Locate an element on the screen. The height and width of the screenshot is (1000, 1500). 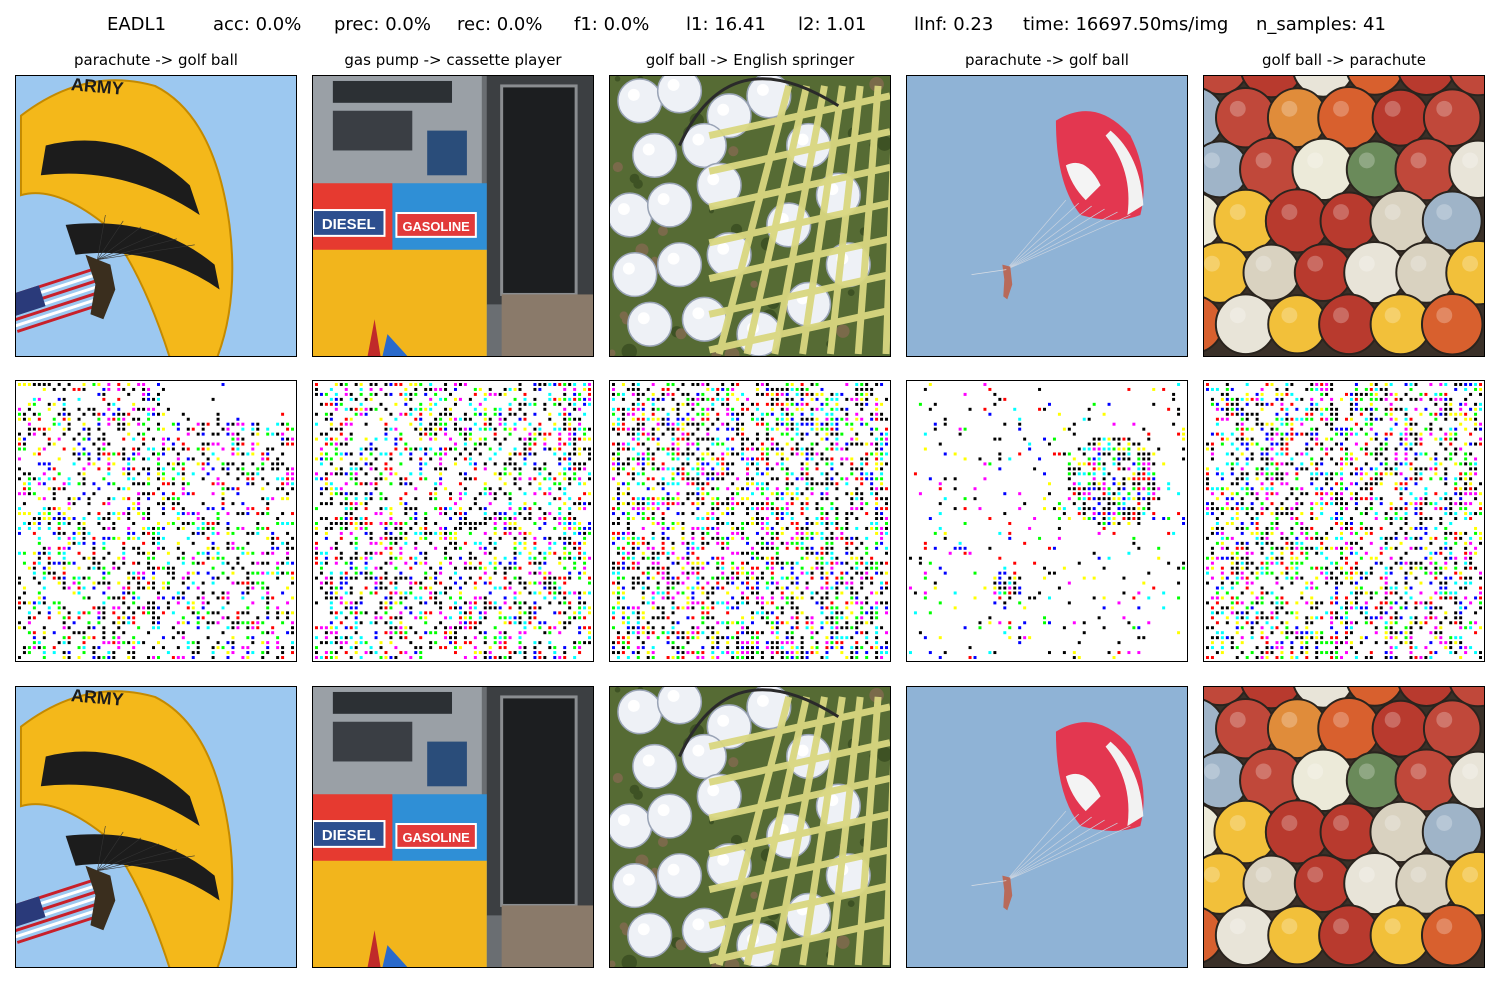
gas-pump-adversarial-image: DIESEL GASOLINE is located at coordinates (453, 827).